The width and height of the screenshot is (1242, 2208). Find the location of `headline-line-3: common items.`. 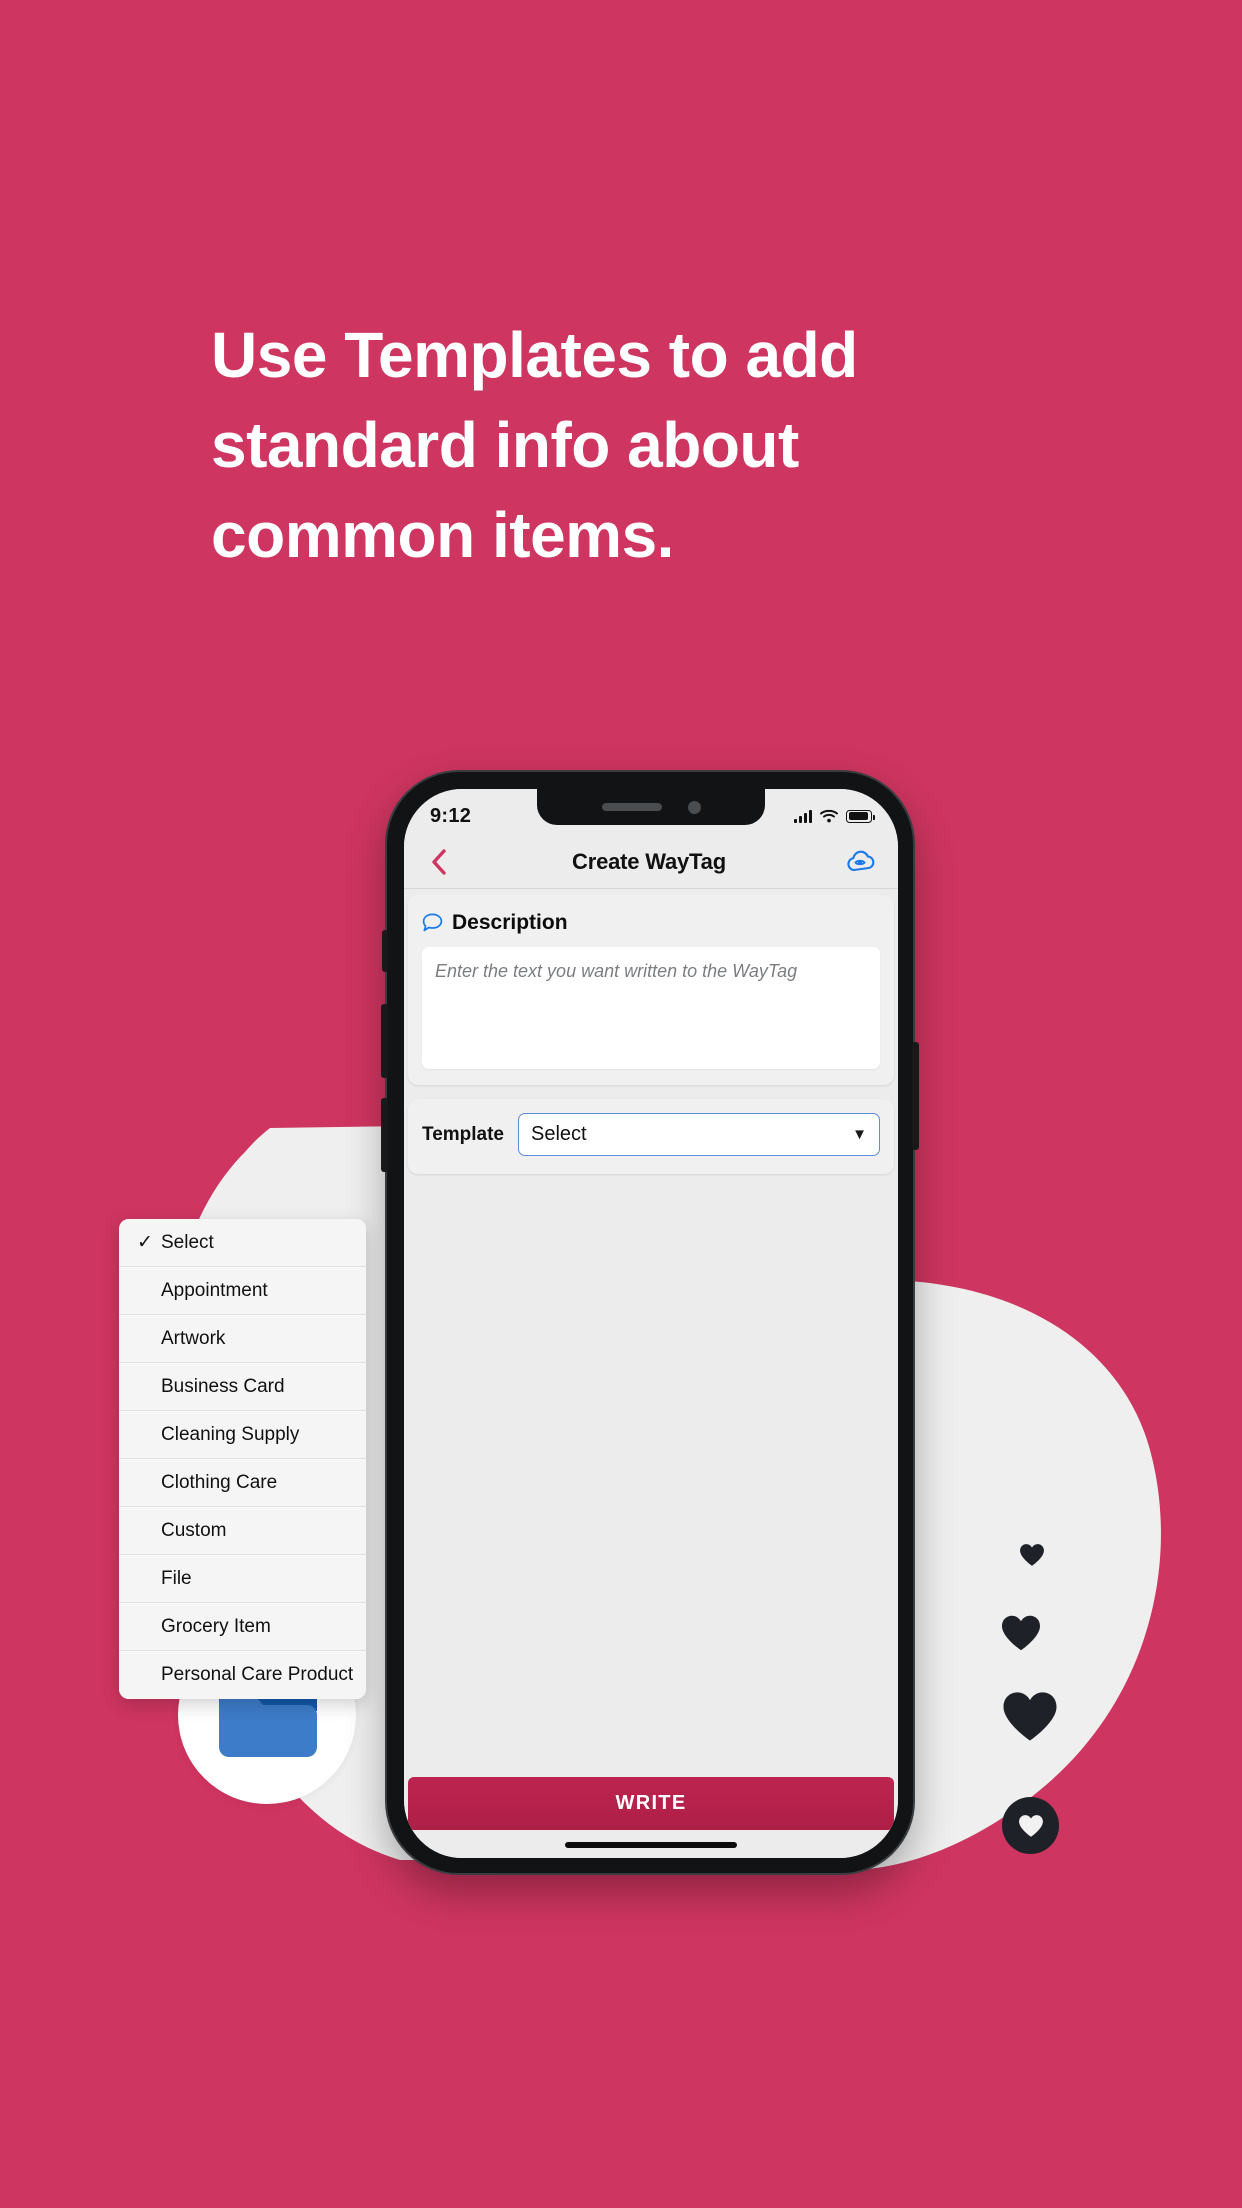

headline-line-3: common items. is located at coordinates (442, 535).